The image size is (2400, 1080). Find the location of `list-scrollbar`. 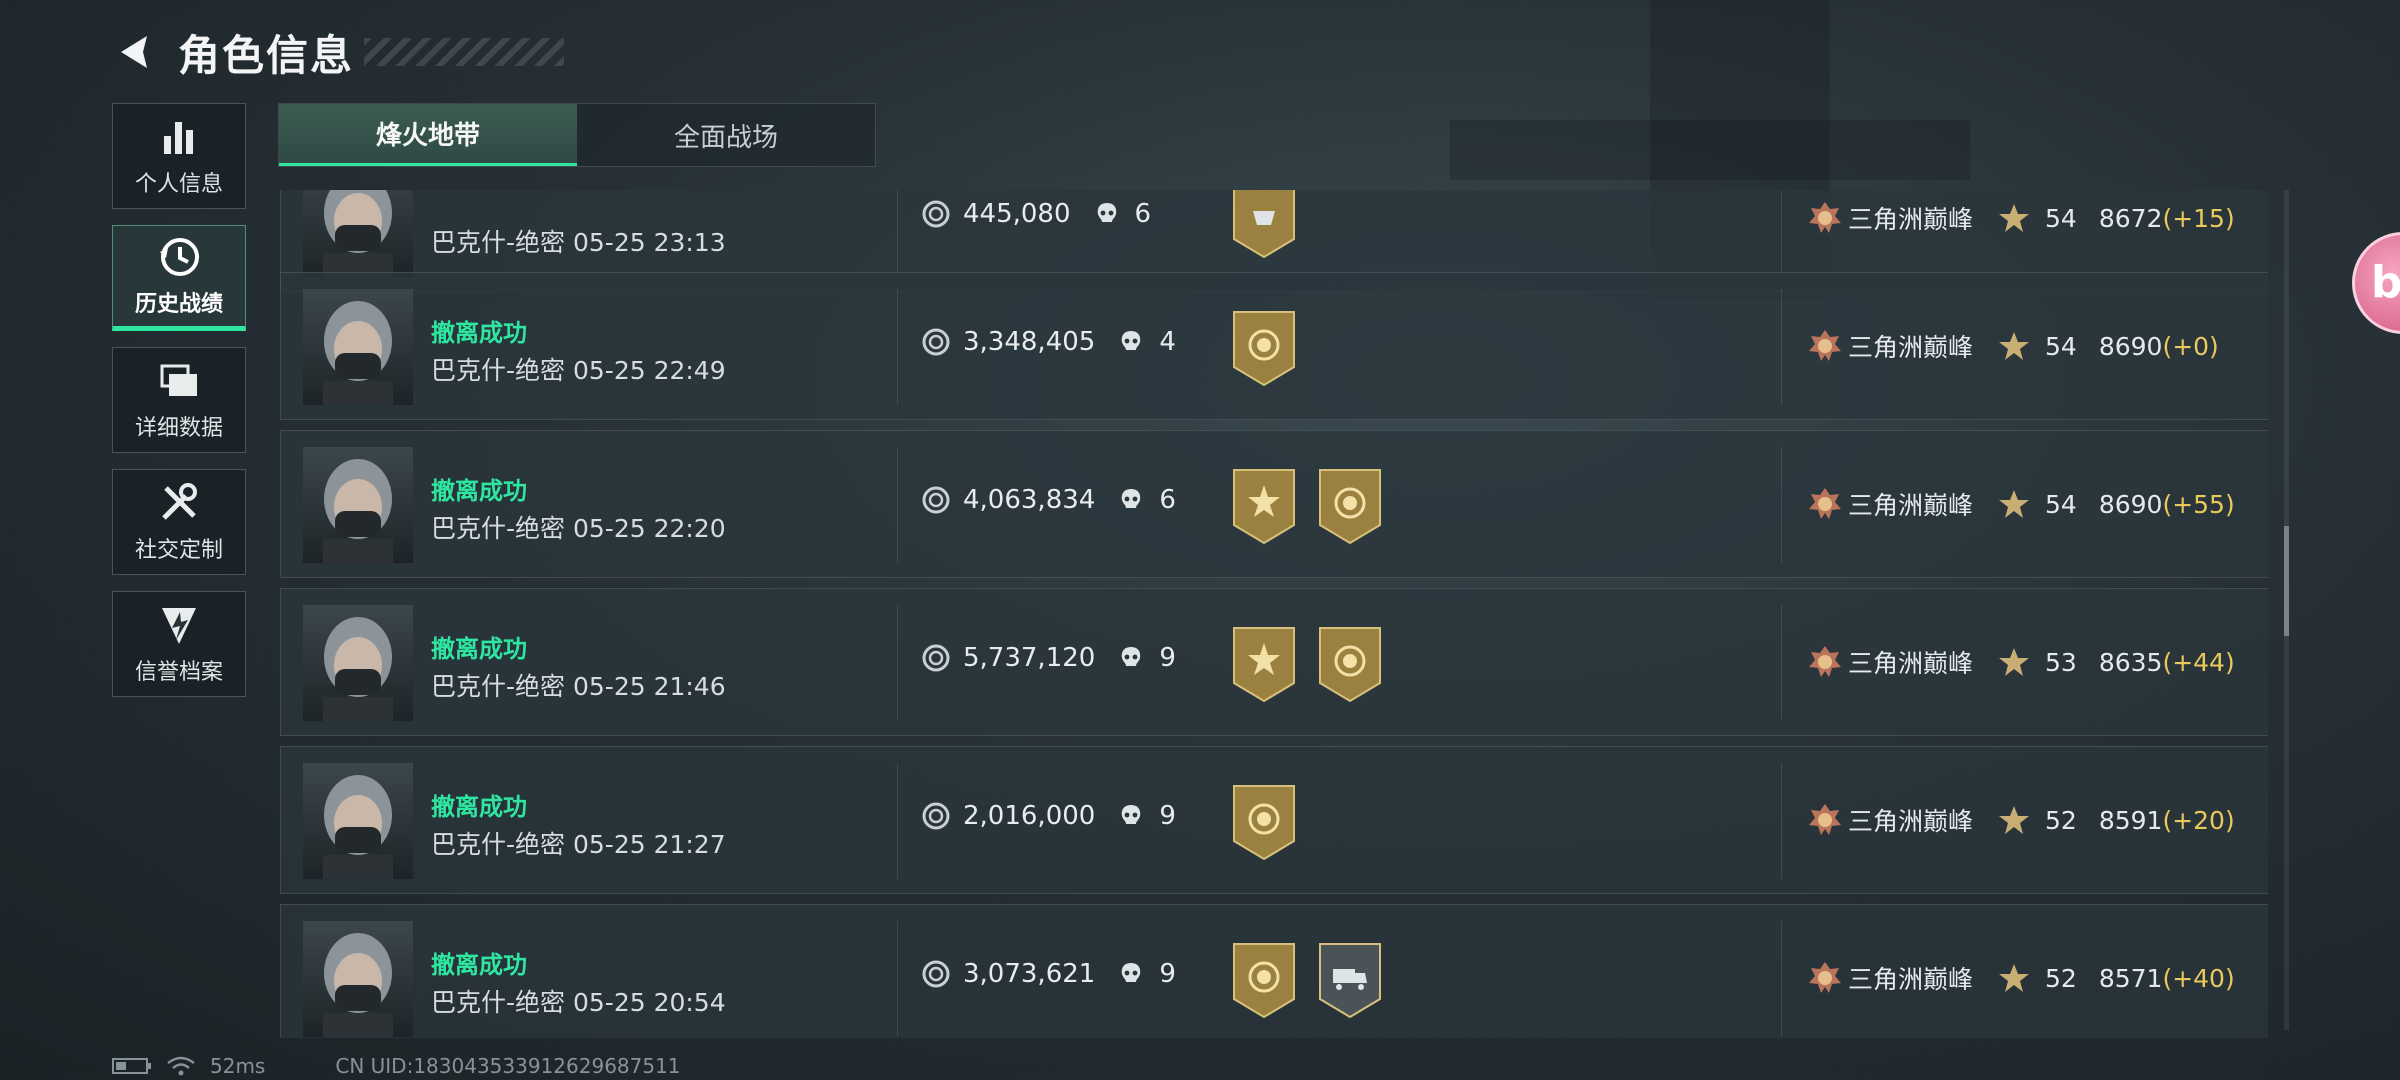

list-scrollbar is located at coordinates (2286, 610).